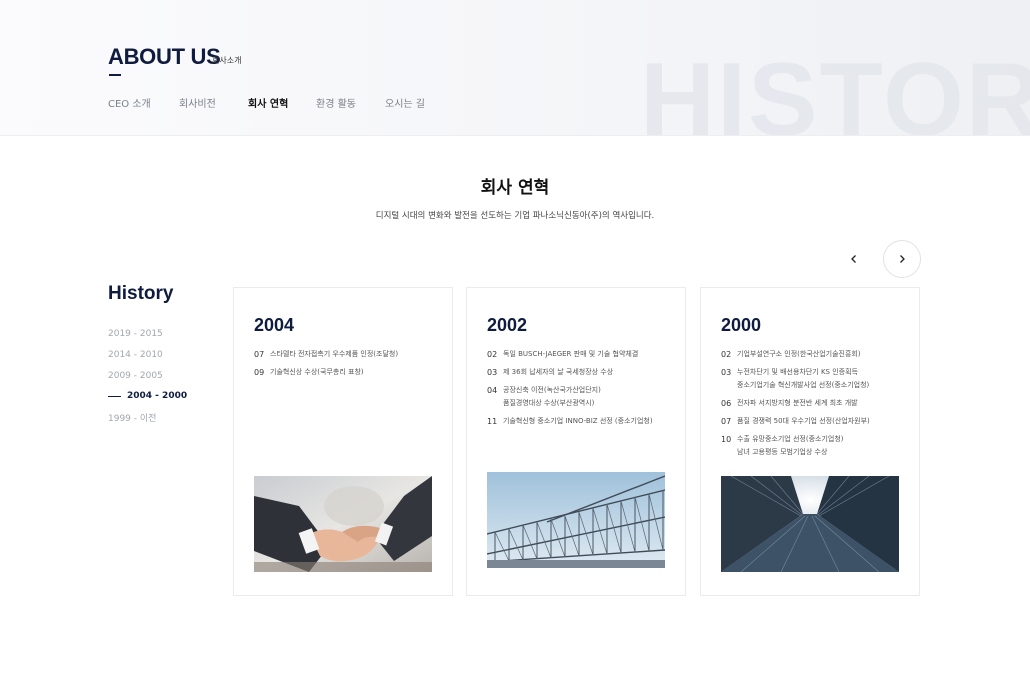  What do you see at coordinates (141, 293) in the screenshot?
I see `history-heading: History` at bounding box center [141, 293].